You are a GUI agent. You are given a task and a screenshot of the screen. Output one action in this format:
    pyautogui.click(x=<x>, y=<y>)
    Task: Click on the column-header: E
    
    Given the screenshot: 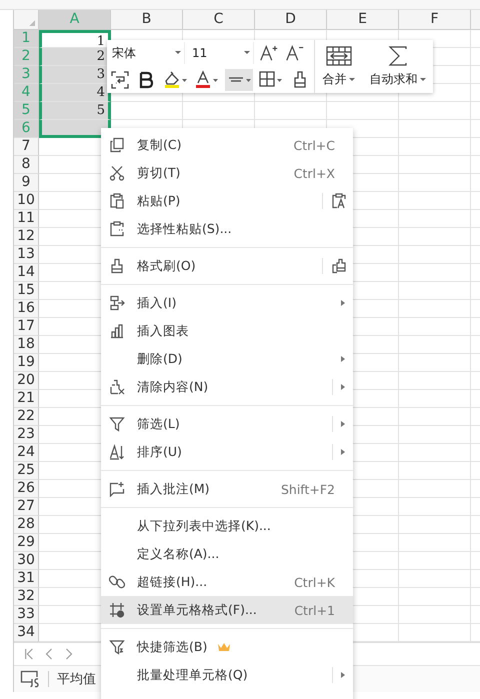 What is the action you would take?
    pyautogui.click(x=363, y=20)
    